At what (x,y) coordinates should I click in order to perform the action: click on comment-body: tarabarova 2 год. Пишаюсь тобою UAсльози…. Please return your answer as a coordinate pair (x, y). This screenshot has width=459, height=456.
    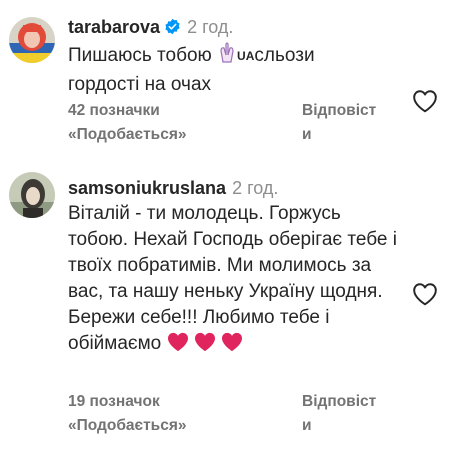
    Looking at the image, I should click on (234, 56).